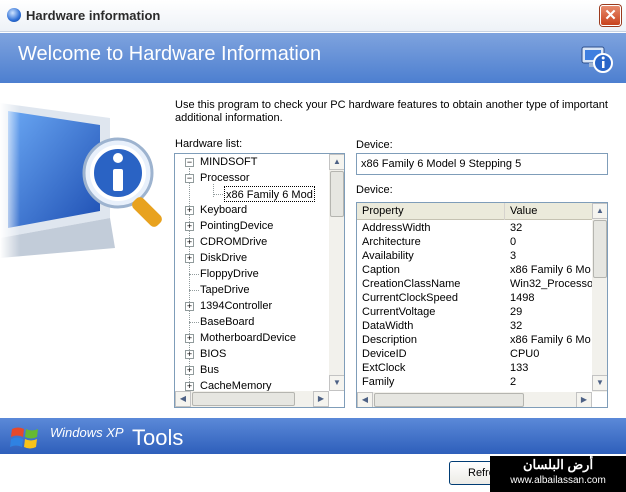 The width and height of the screenshot is (626, 492). I want to click on property-name-cell: CurrentVoltage, so click(399, 312).